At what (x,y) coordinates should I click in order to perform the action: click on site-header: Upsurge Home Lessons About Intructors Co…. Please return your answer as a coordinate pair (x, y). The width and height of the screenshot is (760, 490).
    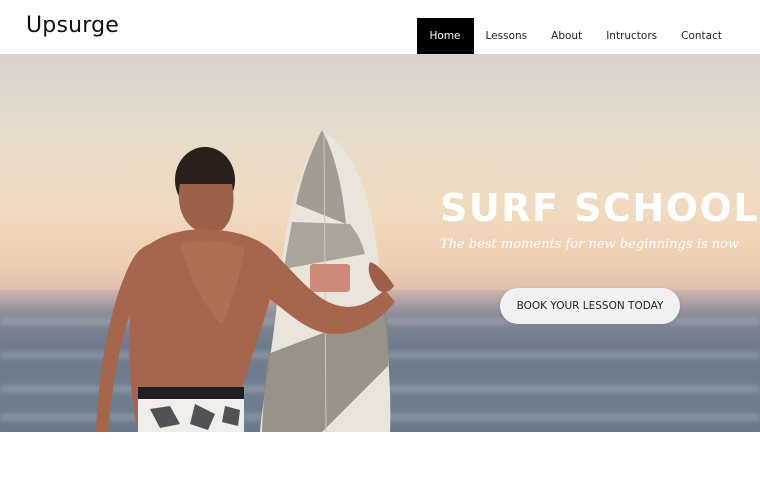
    Looking at the image, I should click on (380, 27).